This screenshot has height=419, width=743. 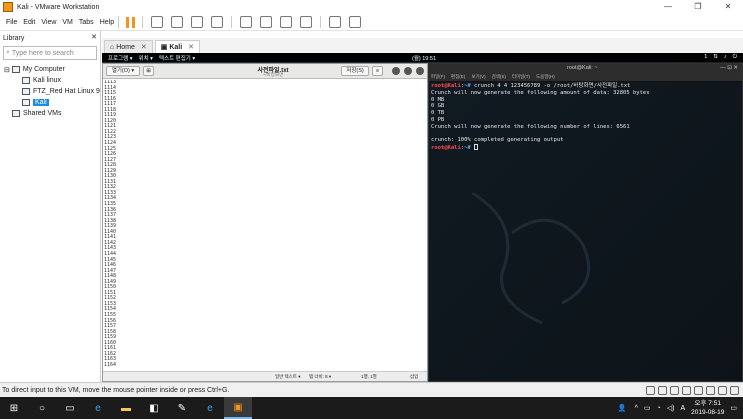 What do you see at coordinates (287, 377) in the screenshot?
I see `language-selector: 일반 텍스트 ▾` at bounding box center [287, 377].